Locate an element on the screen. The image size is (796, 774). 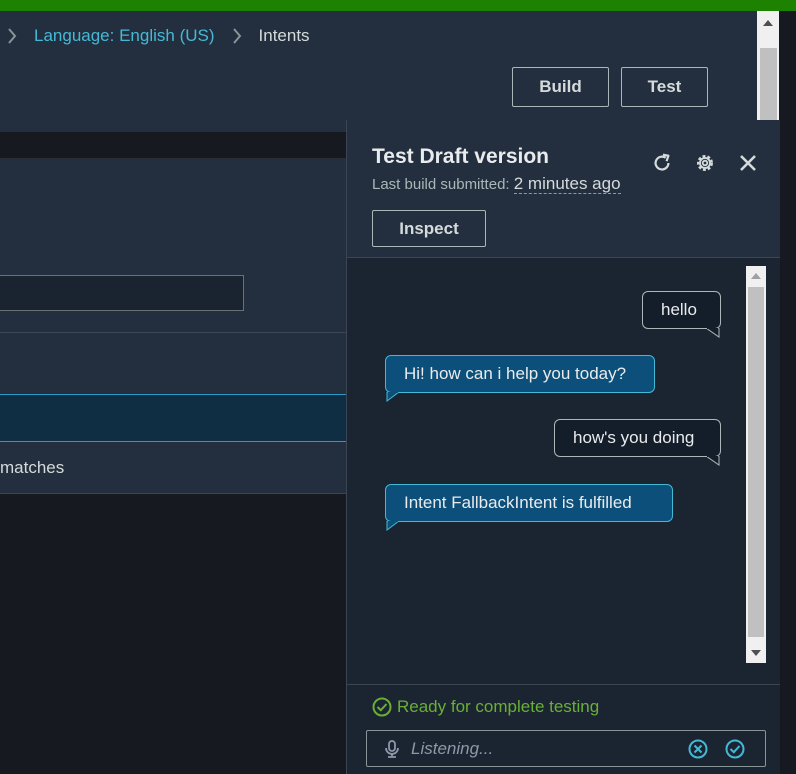
last-build-time: 2 minutes ago is located at coordinates (567, 184).